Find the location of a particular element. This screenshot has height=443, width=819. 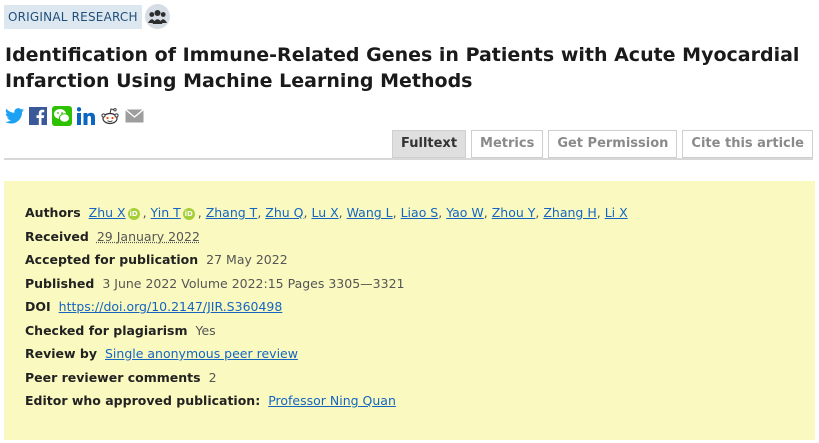

accepted-date: 27 May 2022 is located at coordinates (247, 259).